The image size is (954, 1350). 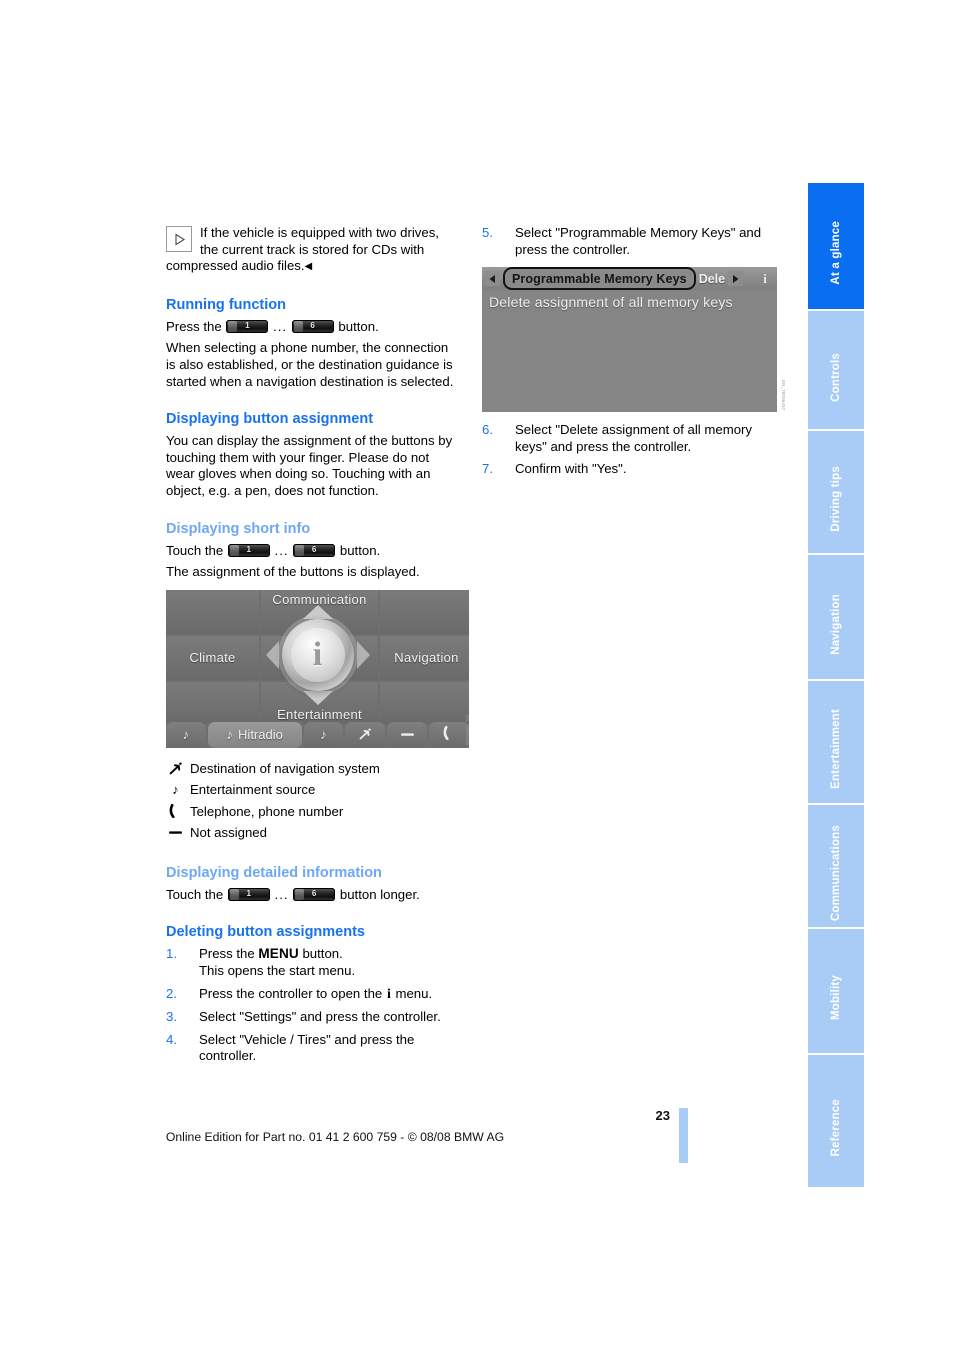 I want to click on index-tab-mobility: Mobility, so click(x=836, y=991).